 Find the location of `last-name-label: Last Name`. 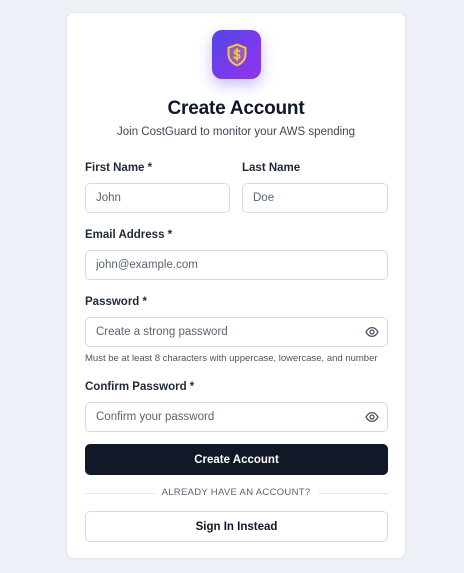

last-name-label: Last Name is located at coordinates (271, 168).